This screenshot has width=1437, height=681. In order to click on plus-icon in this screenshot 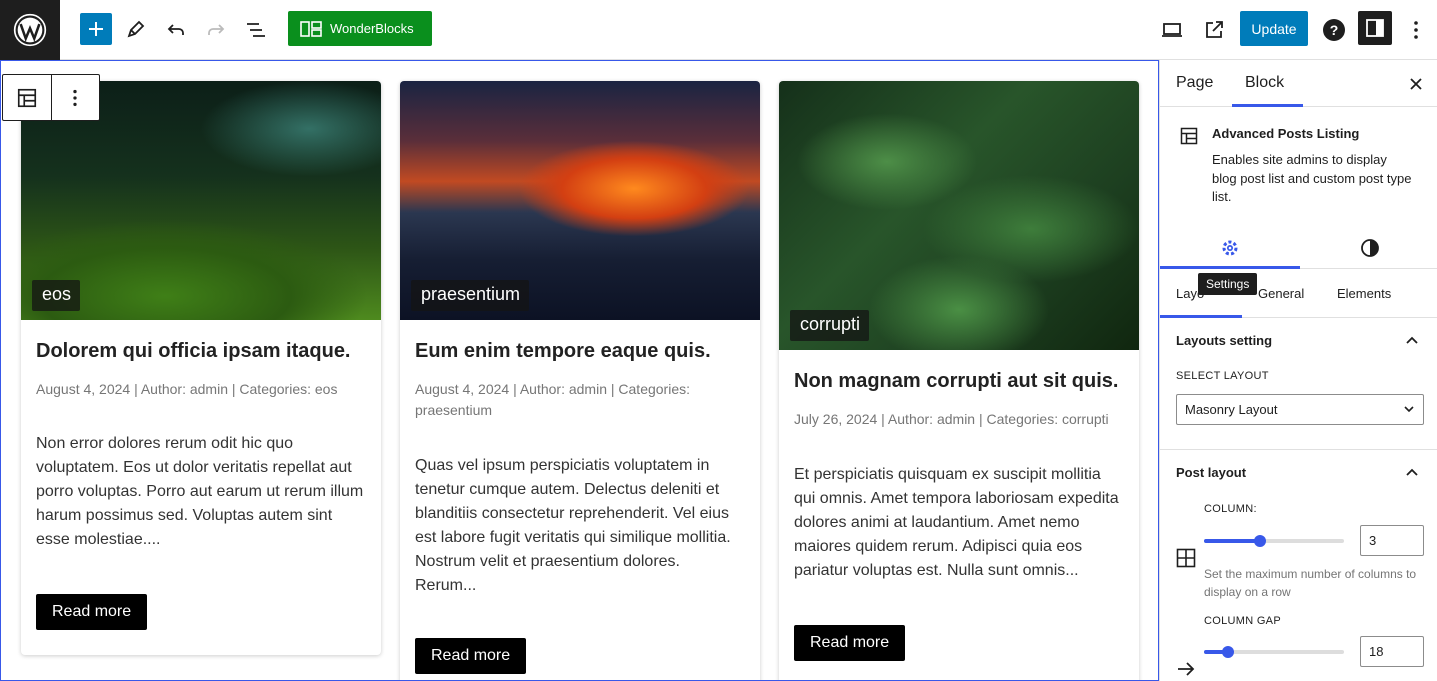, I will do `click(96, 29)`.